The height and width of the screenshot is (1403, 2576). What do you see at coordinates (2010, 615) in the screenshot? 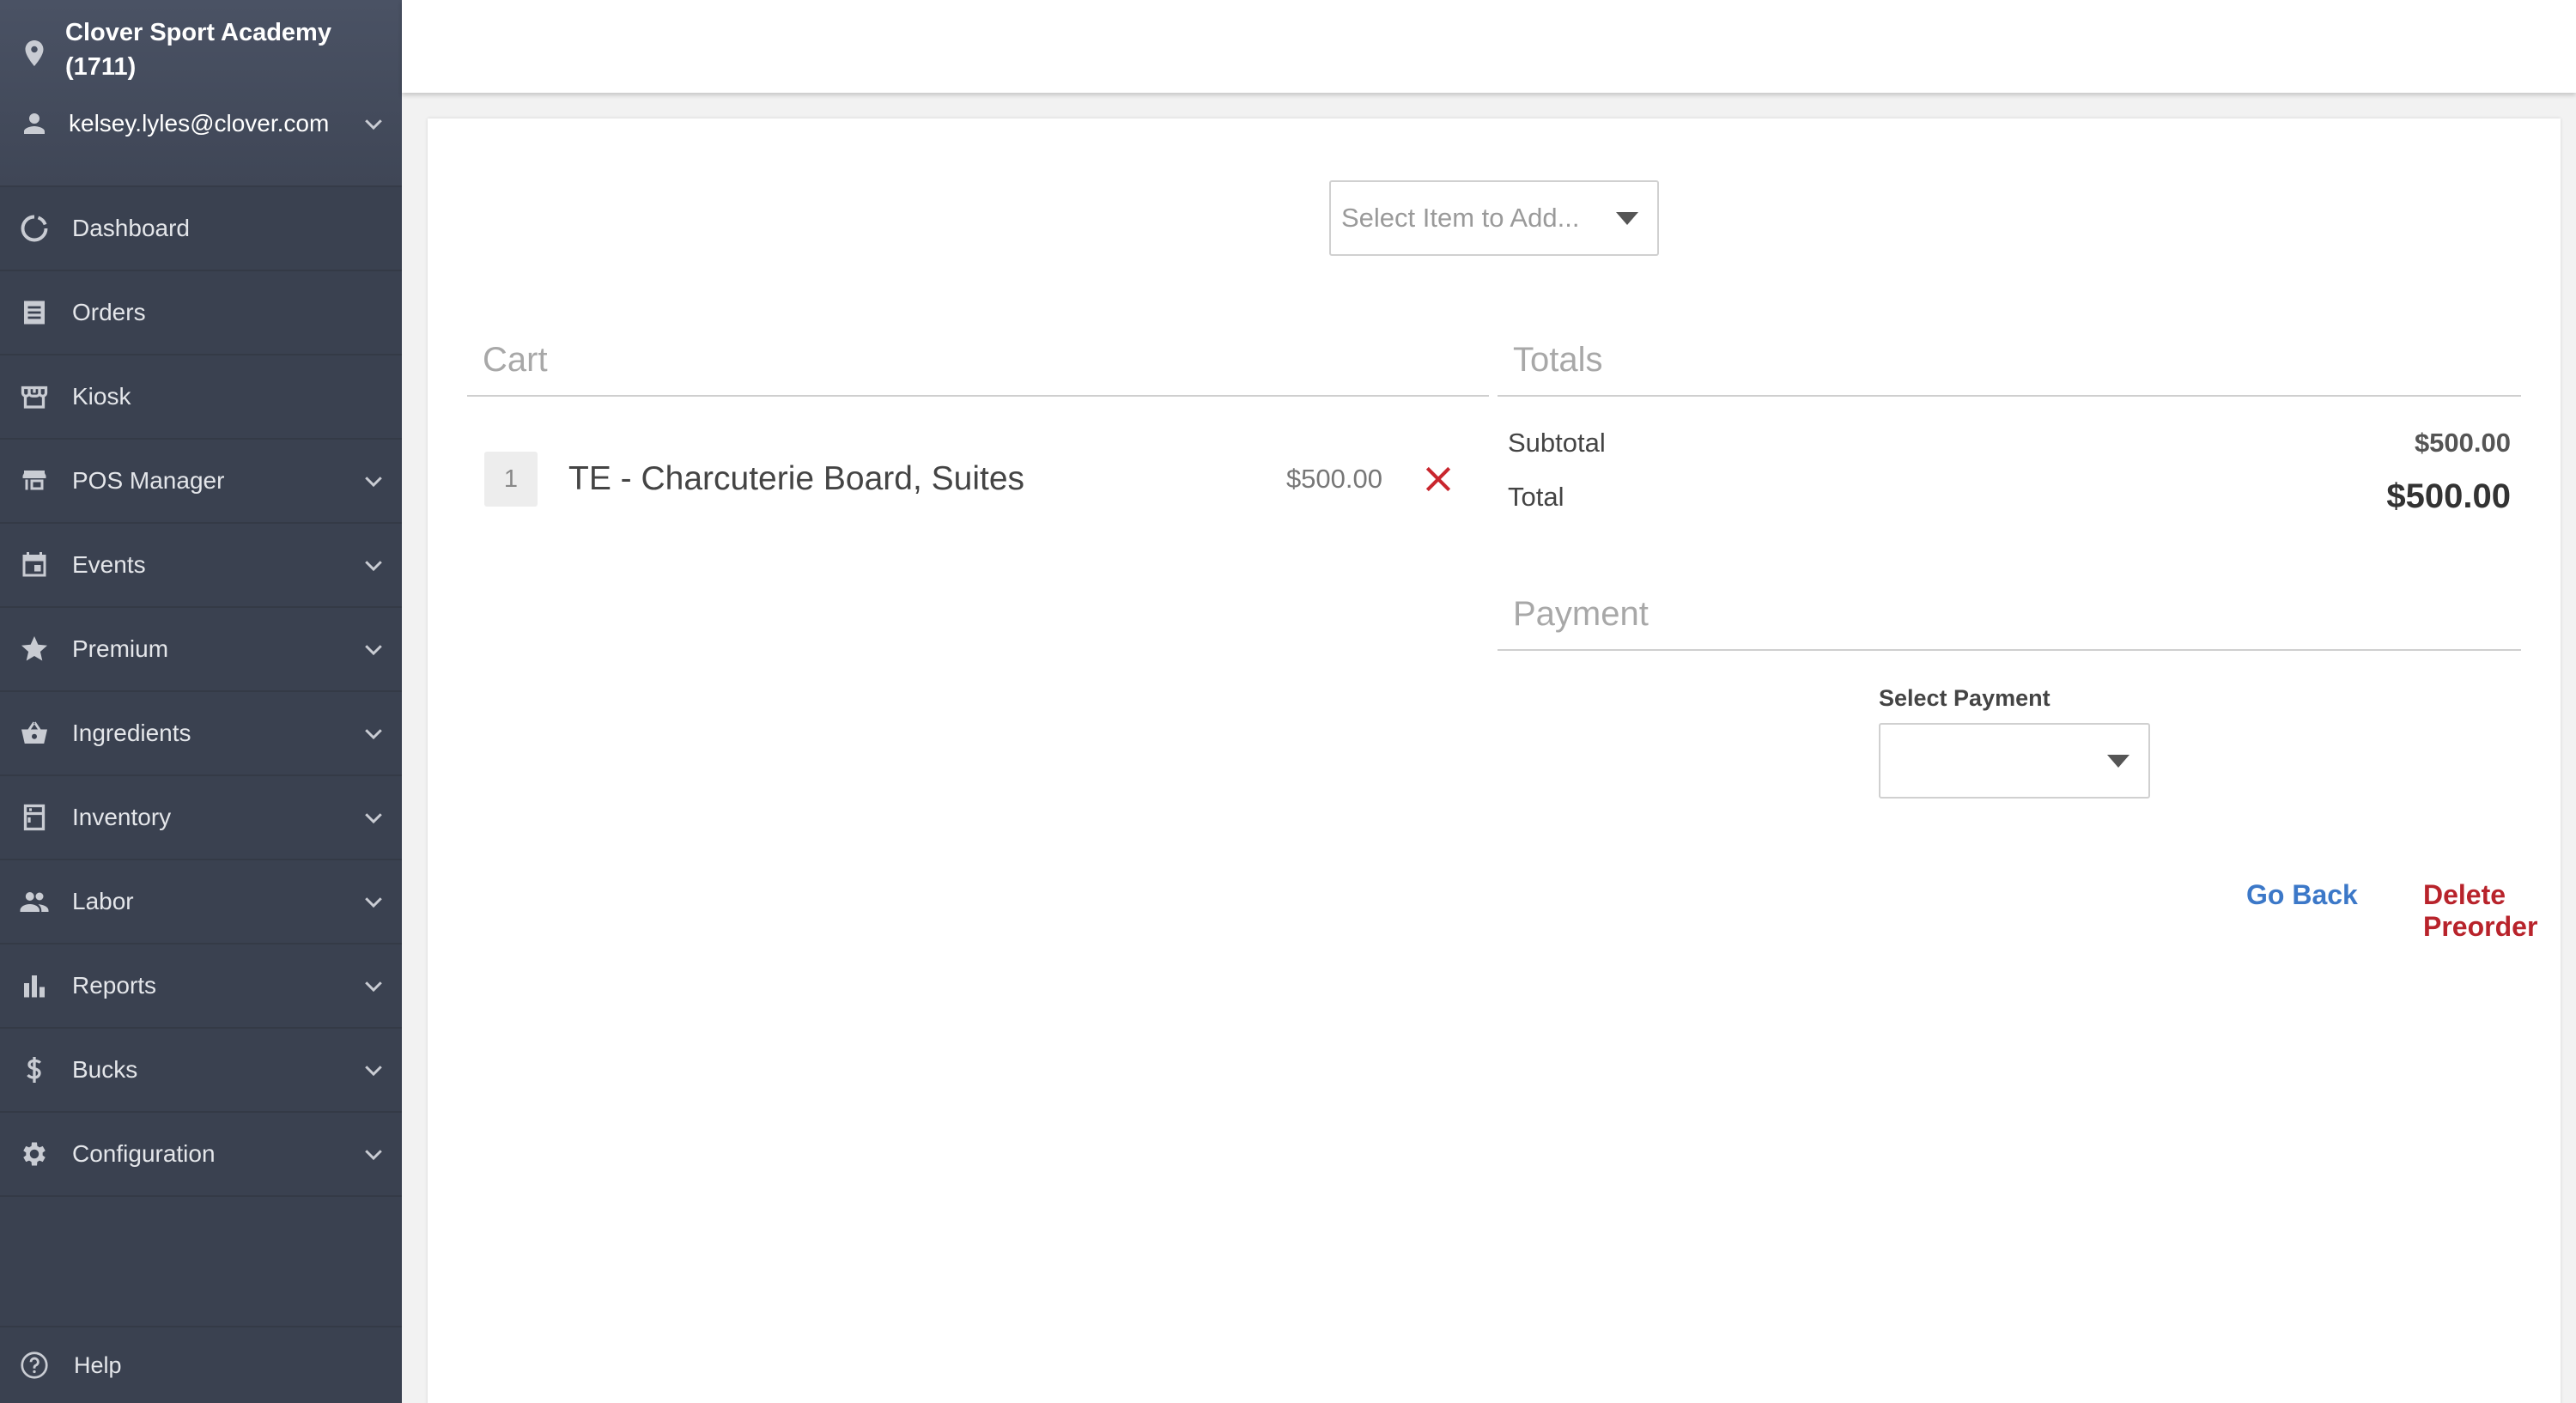
I see `payment-heading: Payment` at bounding box center [2010, 615].